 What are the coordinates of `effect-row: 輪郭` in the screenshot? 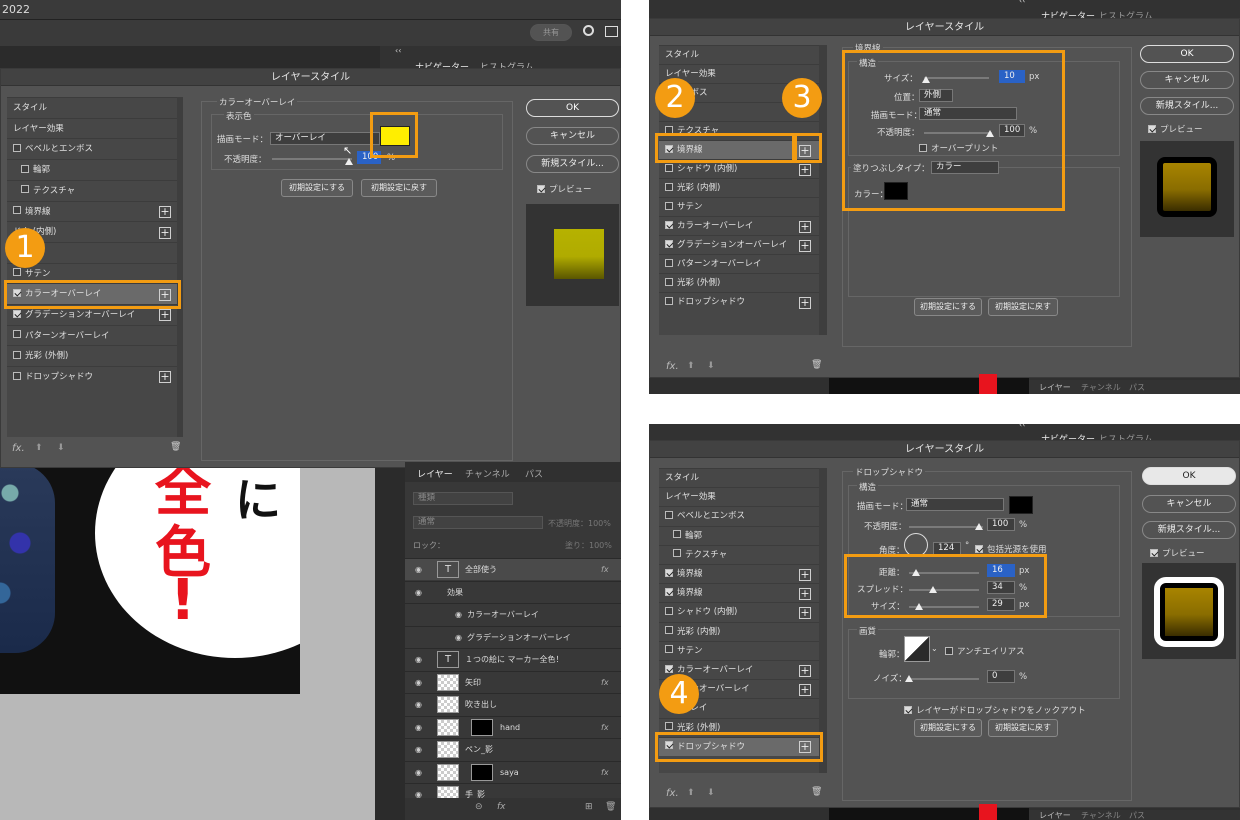 It's located at (95, 169).